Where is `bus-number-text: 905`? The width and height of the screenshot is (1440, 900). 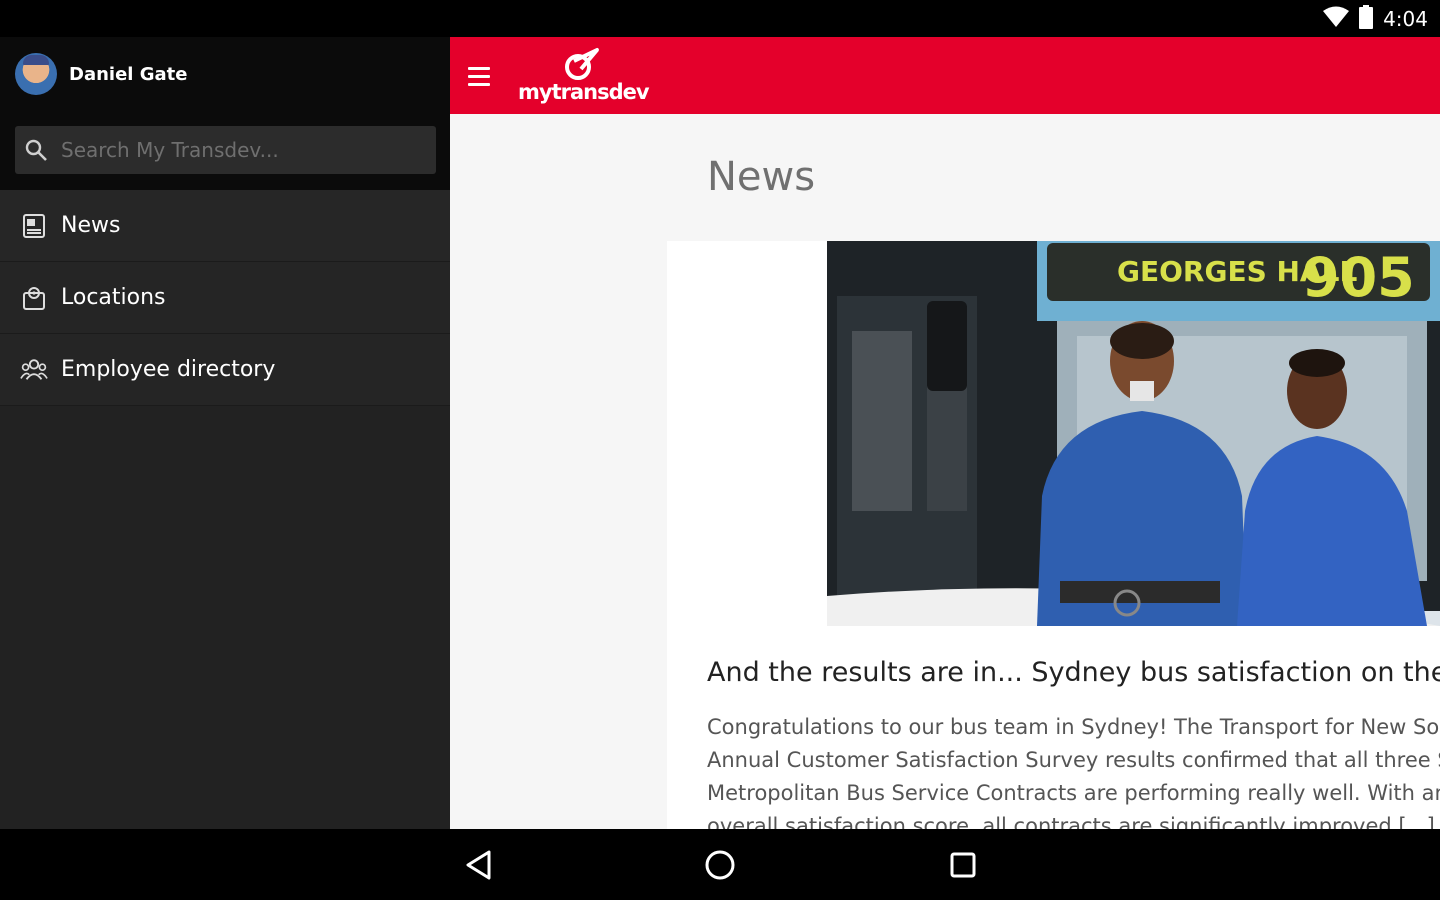 bus-number-text: 905 is located at coordinates (1358, 277).